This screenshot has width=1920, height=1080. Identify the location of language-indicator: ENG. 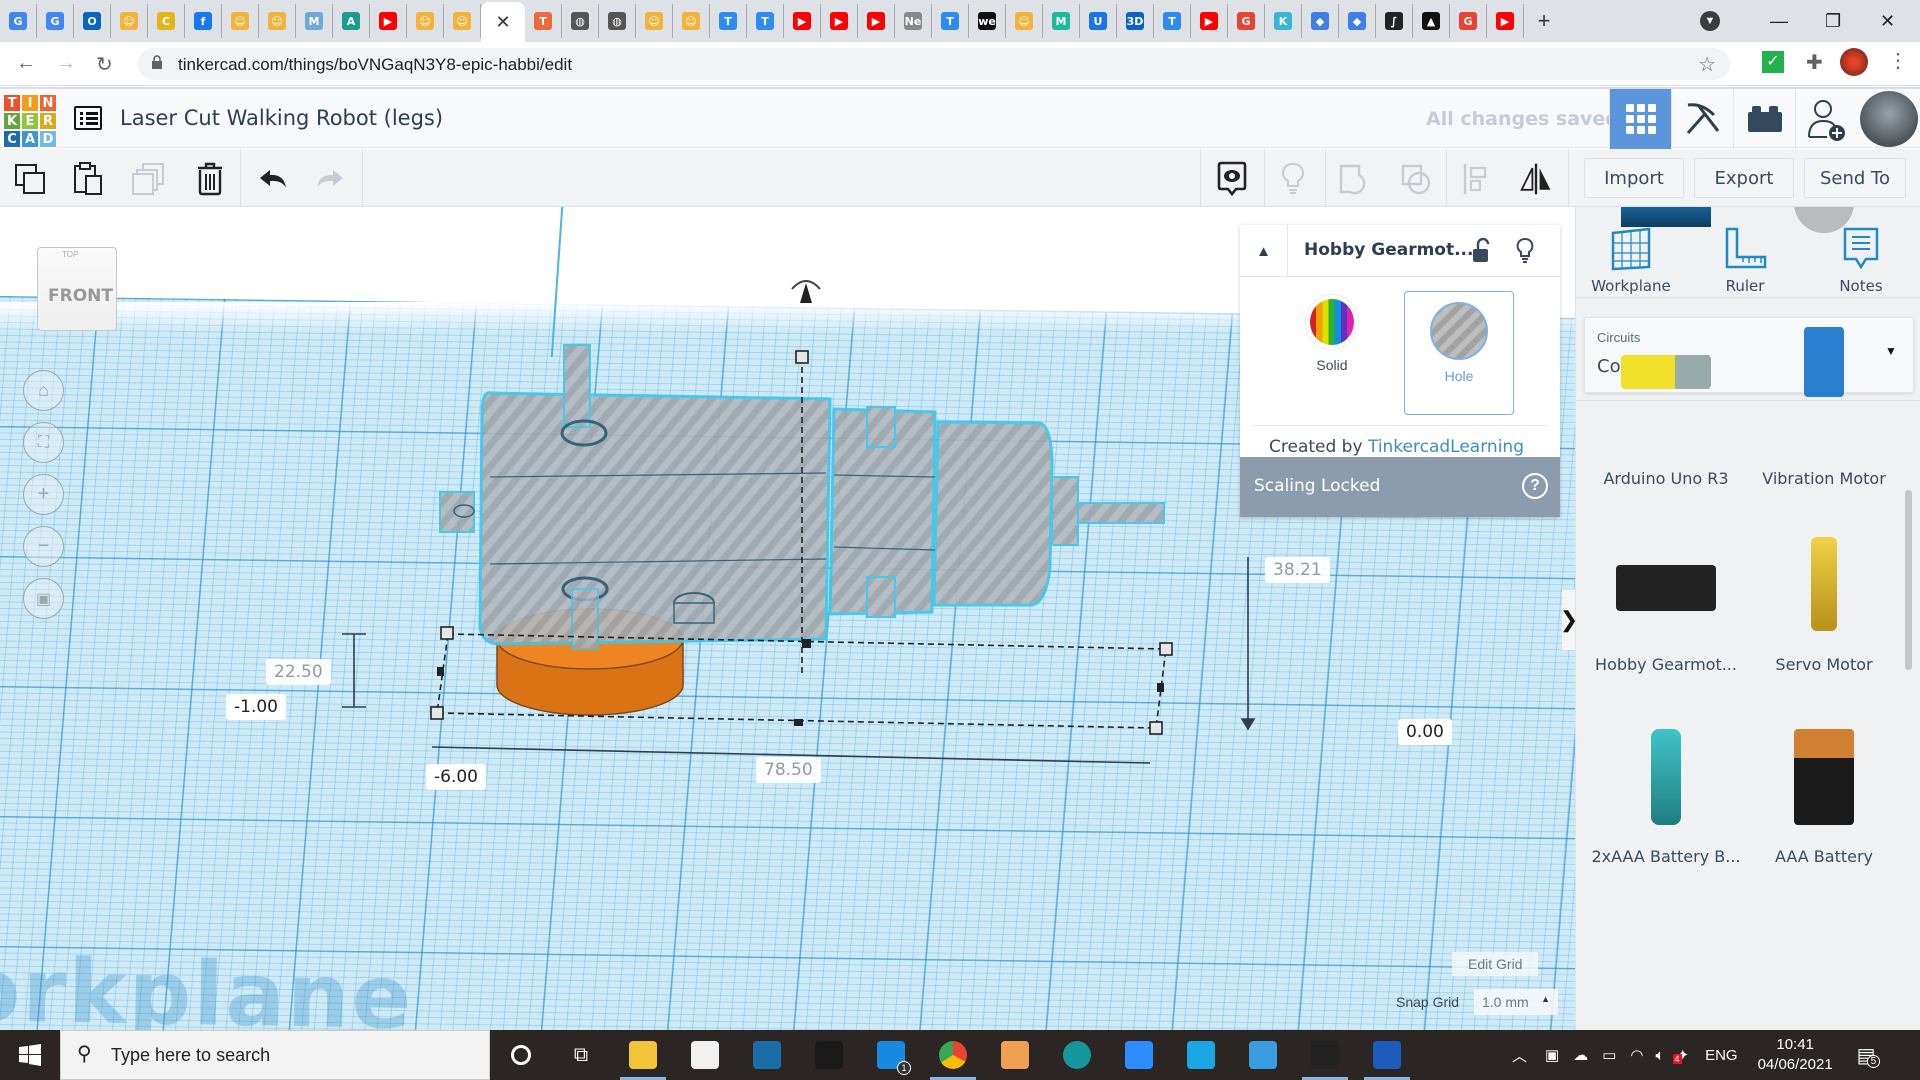
(1721, 1055).